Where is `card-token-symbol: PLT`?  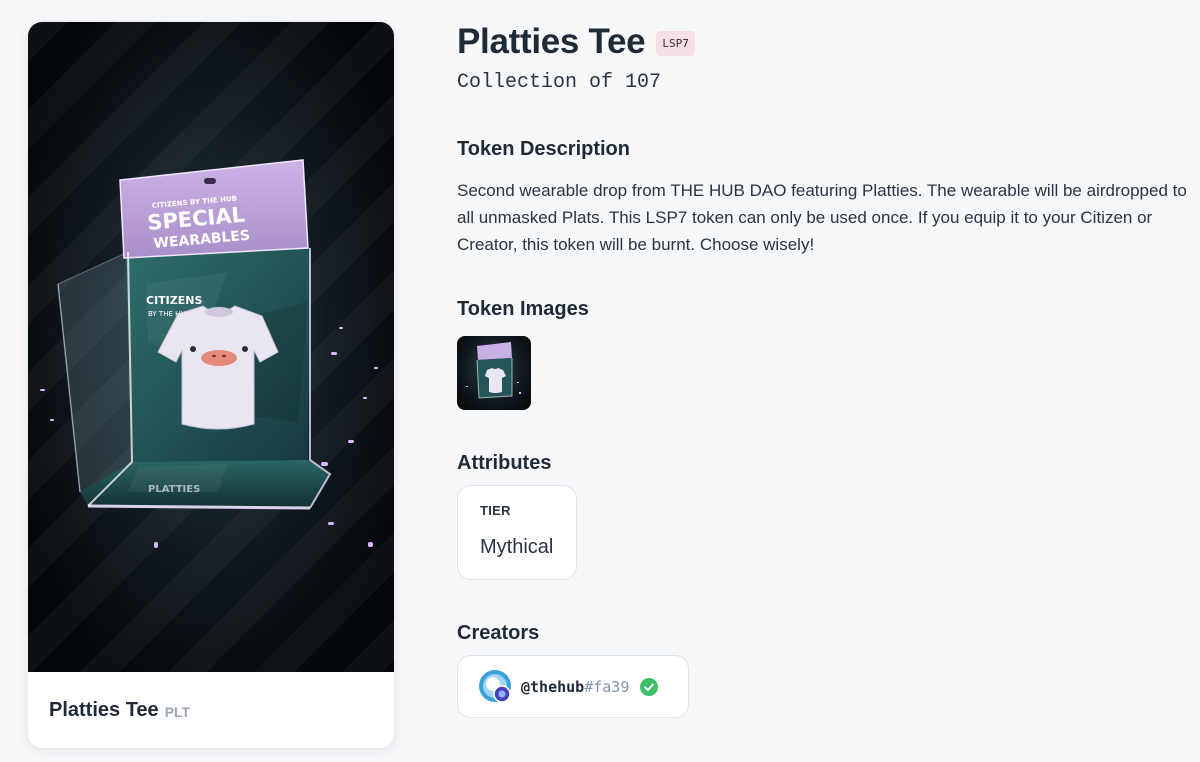 card-token-symbol: PLT is located at coordinates (177, 711).